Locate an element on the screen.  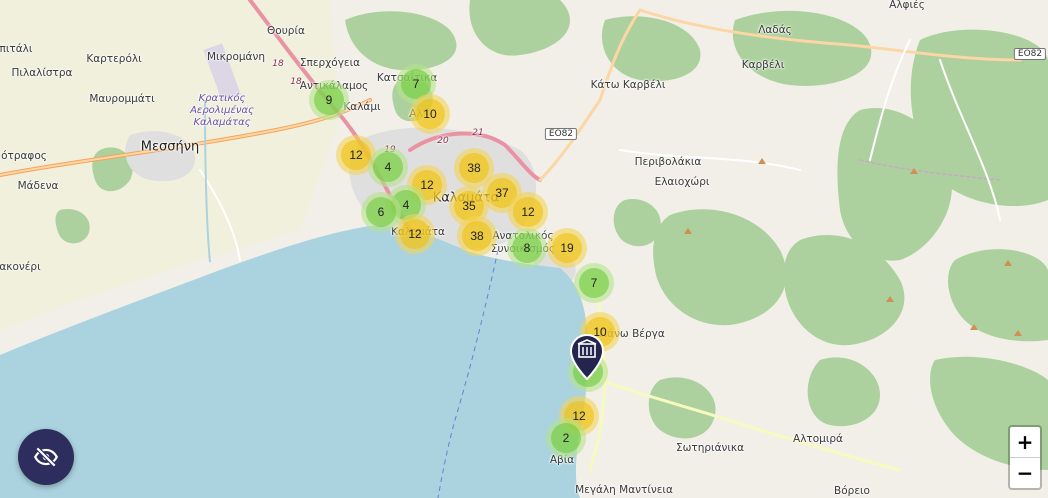
marker-cluster: 2 is located at coordinates (566, 438).